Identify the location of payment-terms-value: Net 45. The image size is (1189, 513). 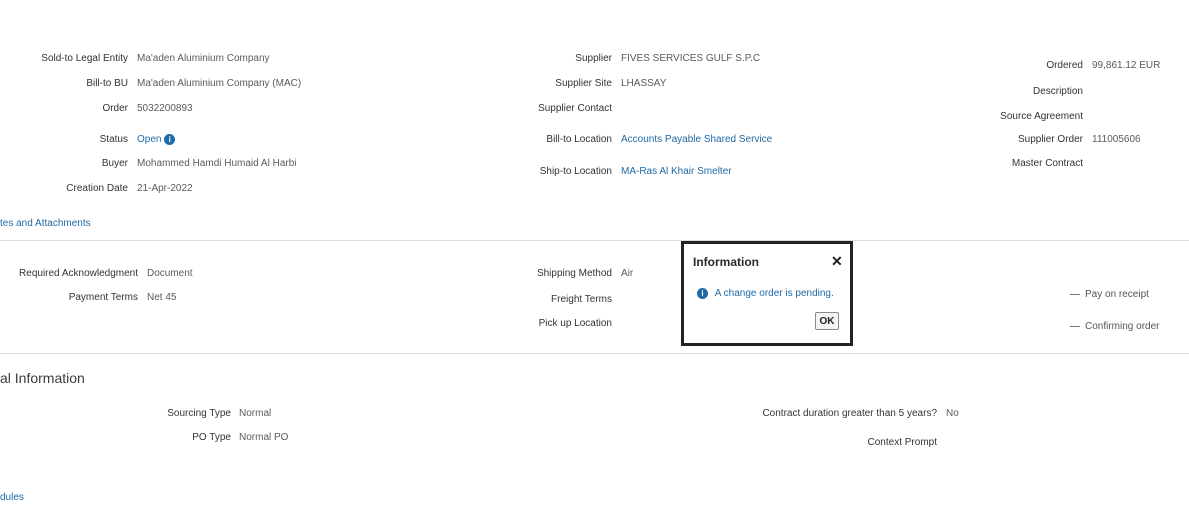
(162, 297).